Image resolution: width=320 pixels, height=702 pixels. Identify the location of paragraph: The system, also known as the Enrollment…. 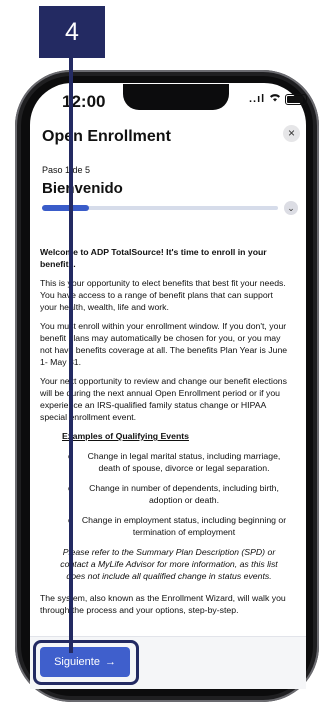
(163, 604).